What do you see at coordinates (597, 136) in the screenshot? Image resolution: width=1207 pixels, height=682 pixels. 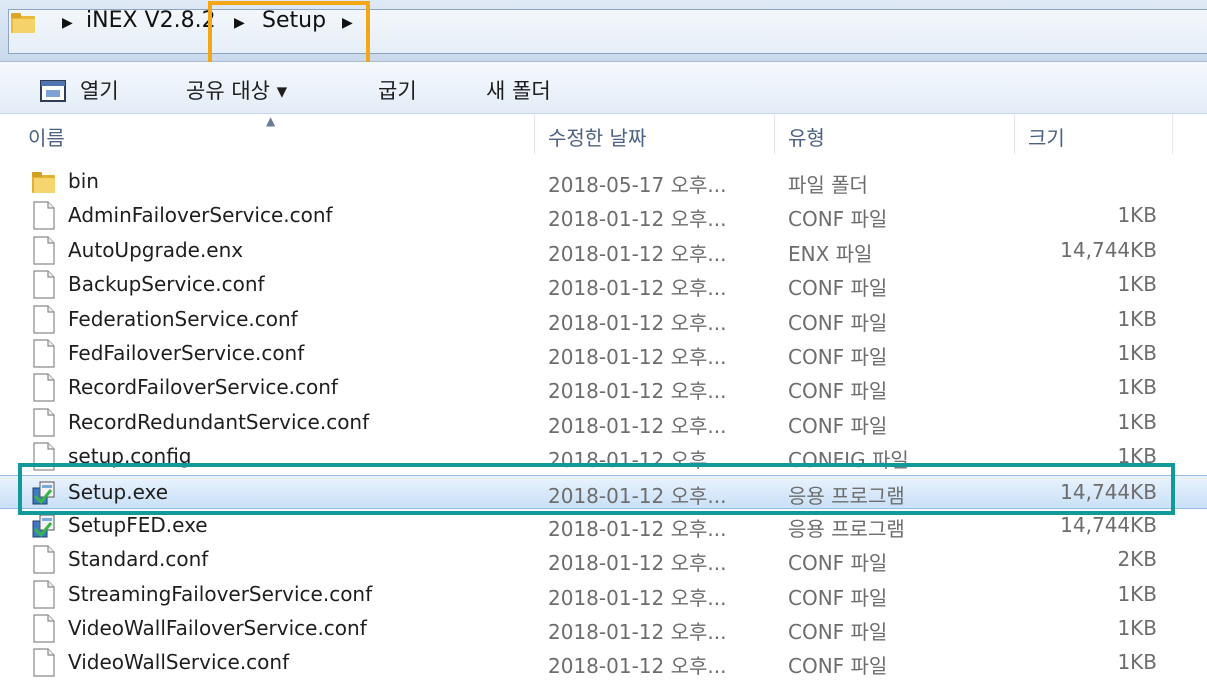 I see `column-date-modified: 수정한 날짜` at bounding box center [597, 136].